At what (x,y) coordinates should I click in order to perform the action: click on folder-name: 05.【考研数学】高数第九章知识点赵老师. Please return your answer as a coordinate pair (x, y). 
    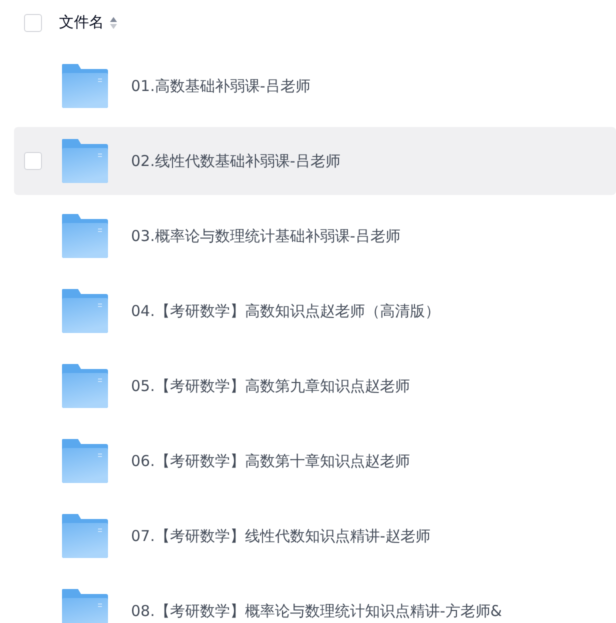
    Looking at the image, I should click on (270, 386).